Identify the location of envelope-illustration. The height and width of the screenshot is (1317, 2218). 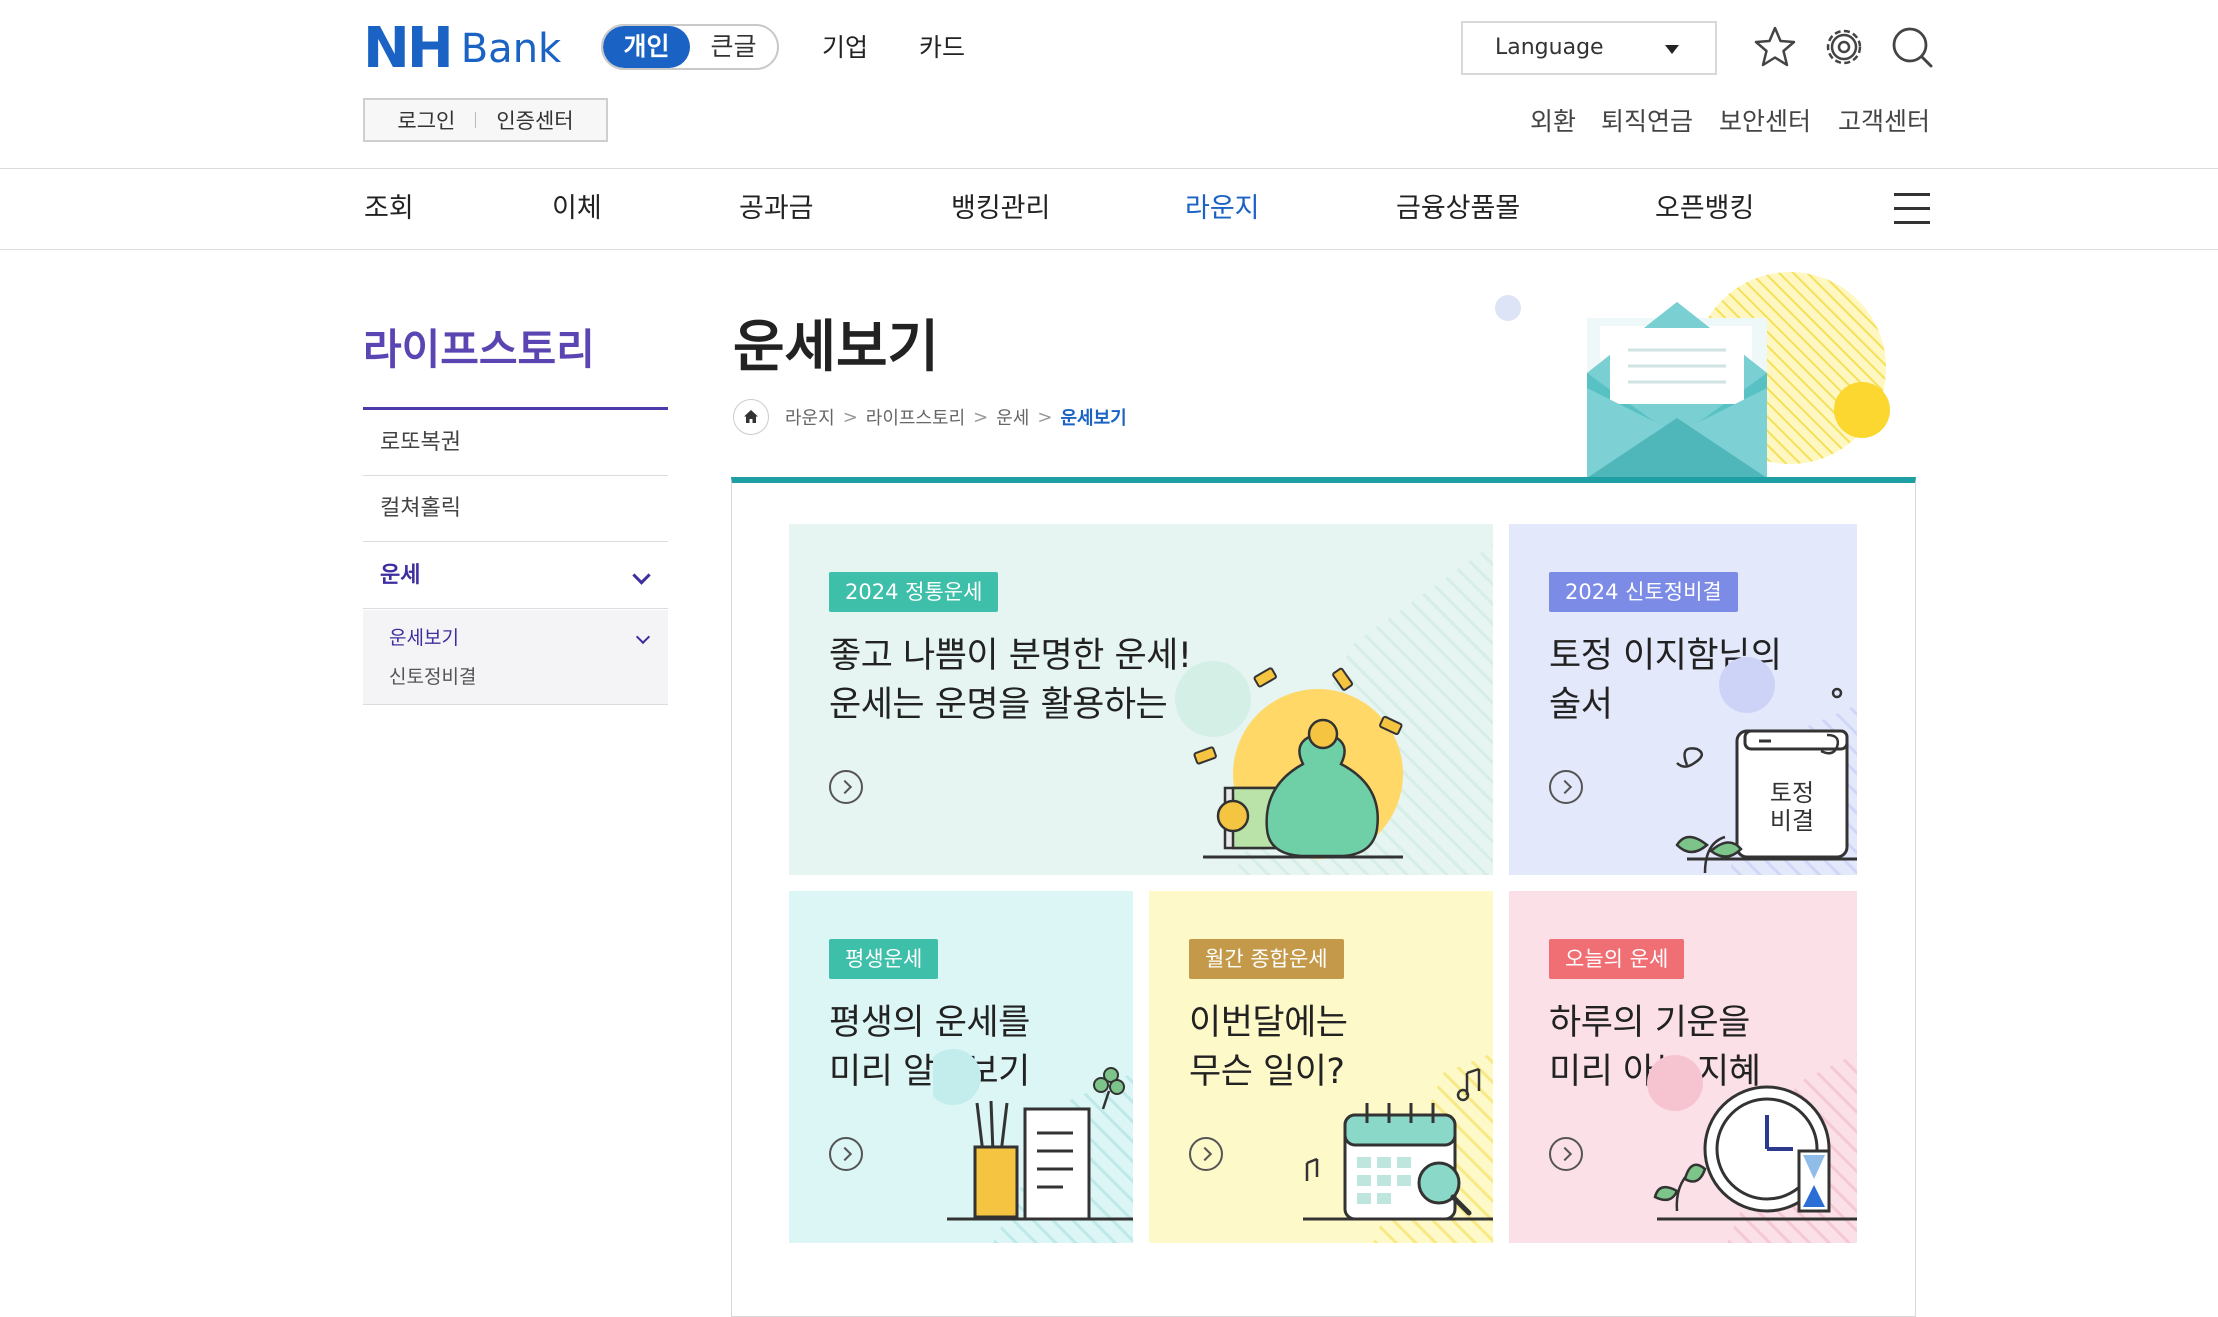
(1692, 375).